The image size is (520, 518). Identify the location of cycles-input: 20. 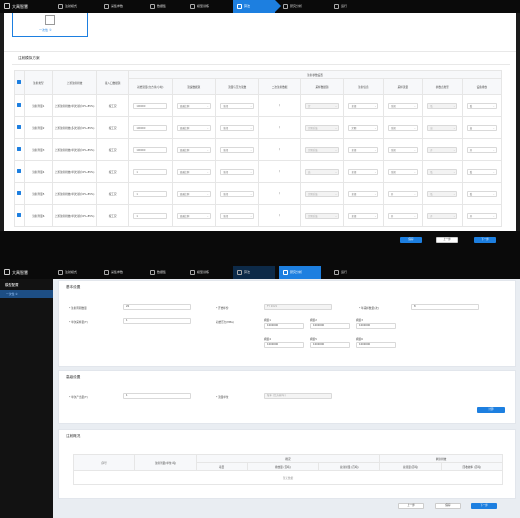
(157, 307).